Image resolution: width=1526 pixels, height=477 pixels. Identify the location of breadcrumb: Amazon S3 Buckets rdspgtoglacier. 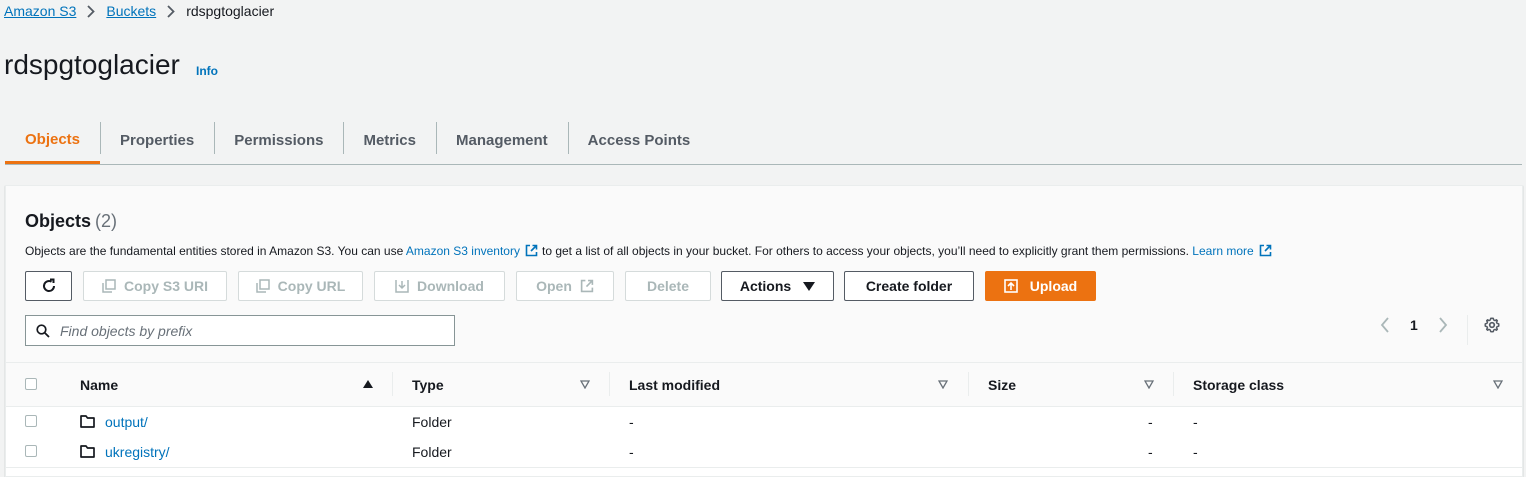
(139, 11).